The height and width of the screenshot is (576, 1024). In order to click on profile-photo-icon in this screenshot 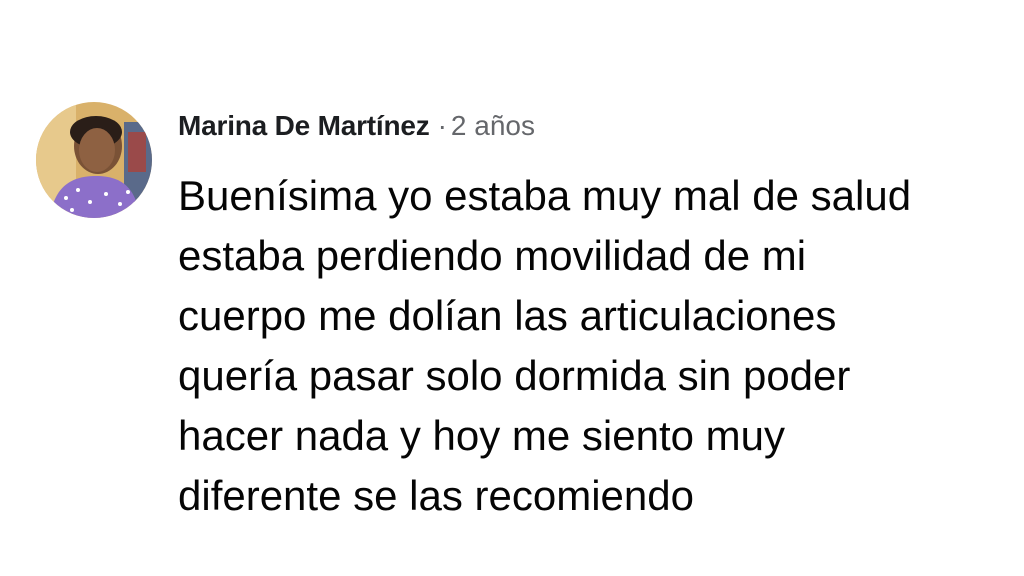, I will do `click(94, 160)`.